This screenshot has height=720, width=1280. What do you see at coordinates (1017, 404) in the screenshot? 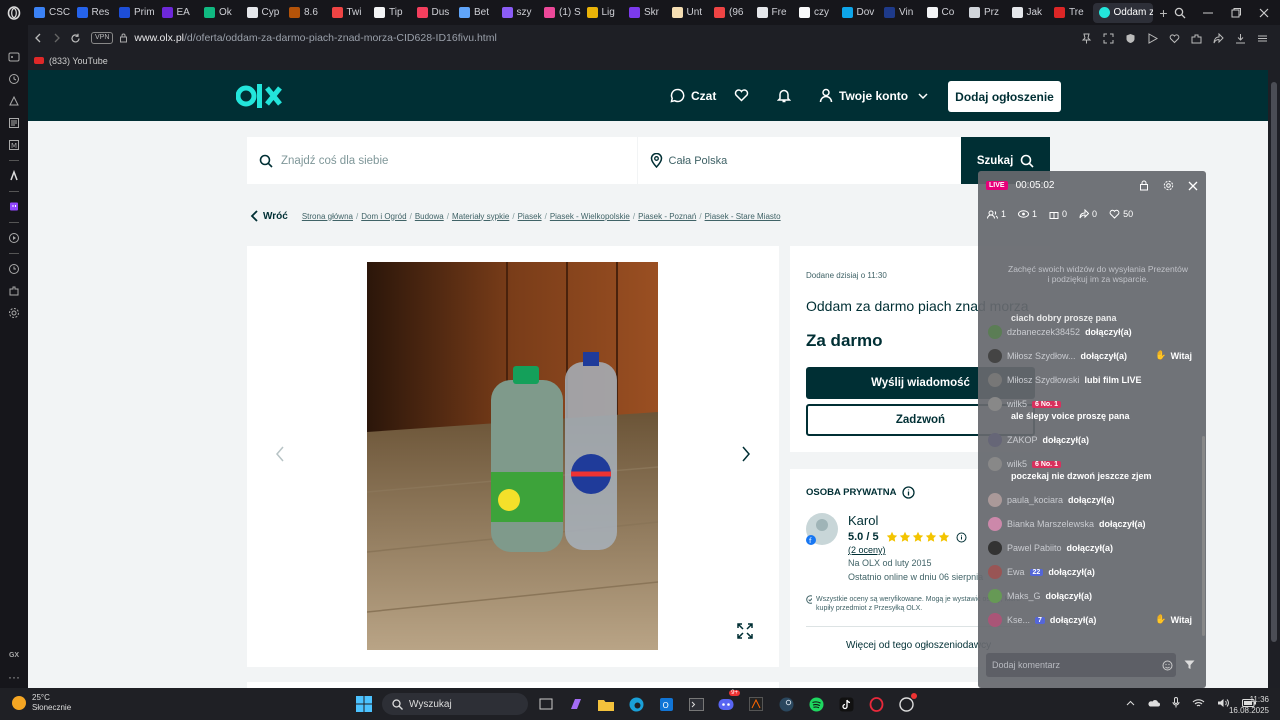
I see `chat-username: wilk5` at bounding box center [1017, 404].